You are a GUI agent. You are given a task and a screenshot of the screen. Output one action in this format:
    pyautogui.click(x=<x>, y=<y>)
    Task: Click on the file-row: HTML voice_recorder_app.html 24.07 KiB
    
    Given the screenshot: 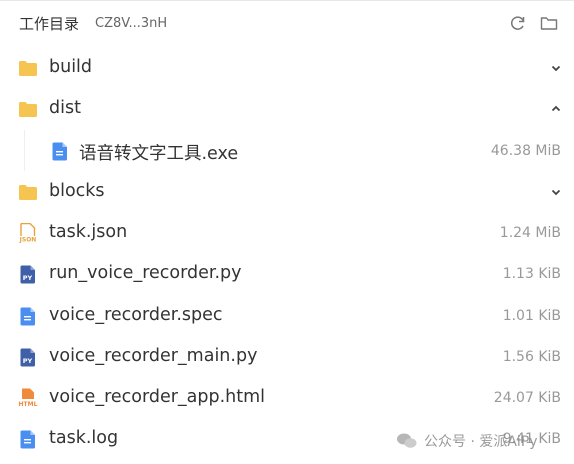 What is the action you would take?
    pyautogui.click(x=287, y=397)
    